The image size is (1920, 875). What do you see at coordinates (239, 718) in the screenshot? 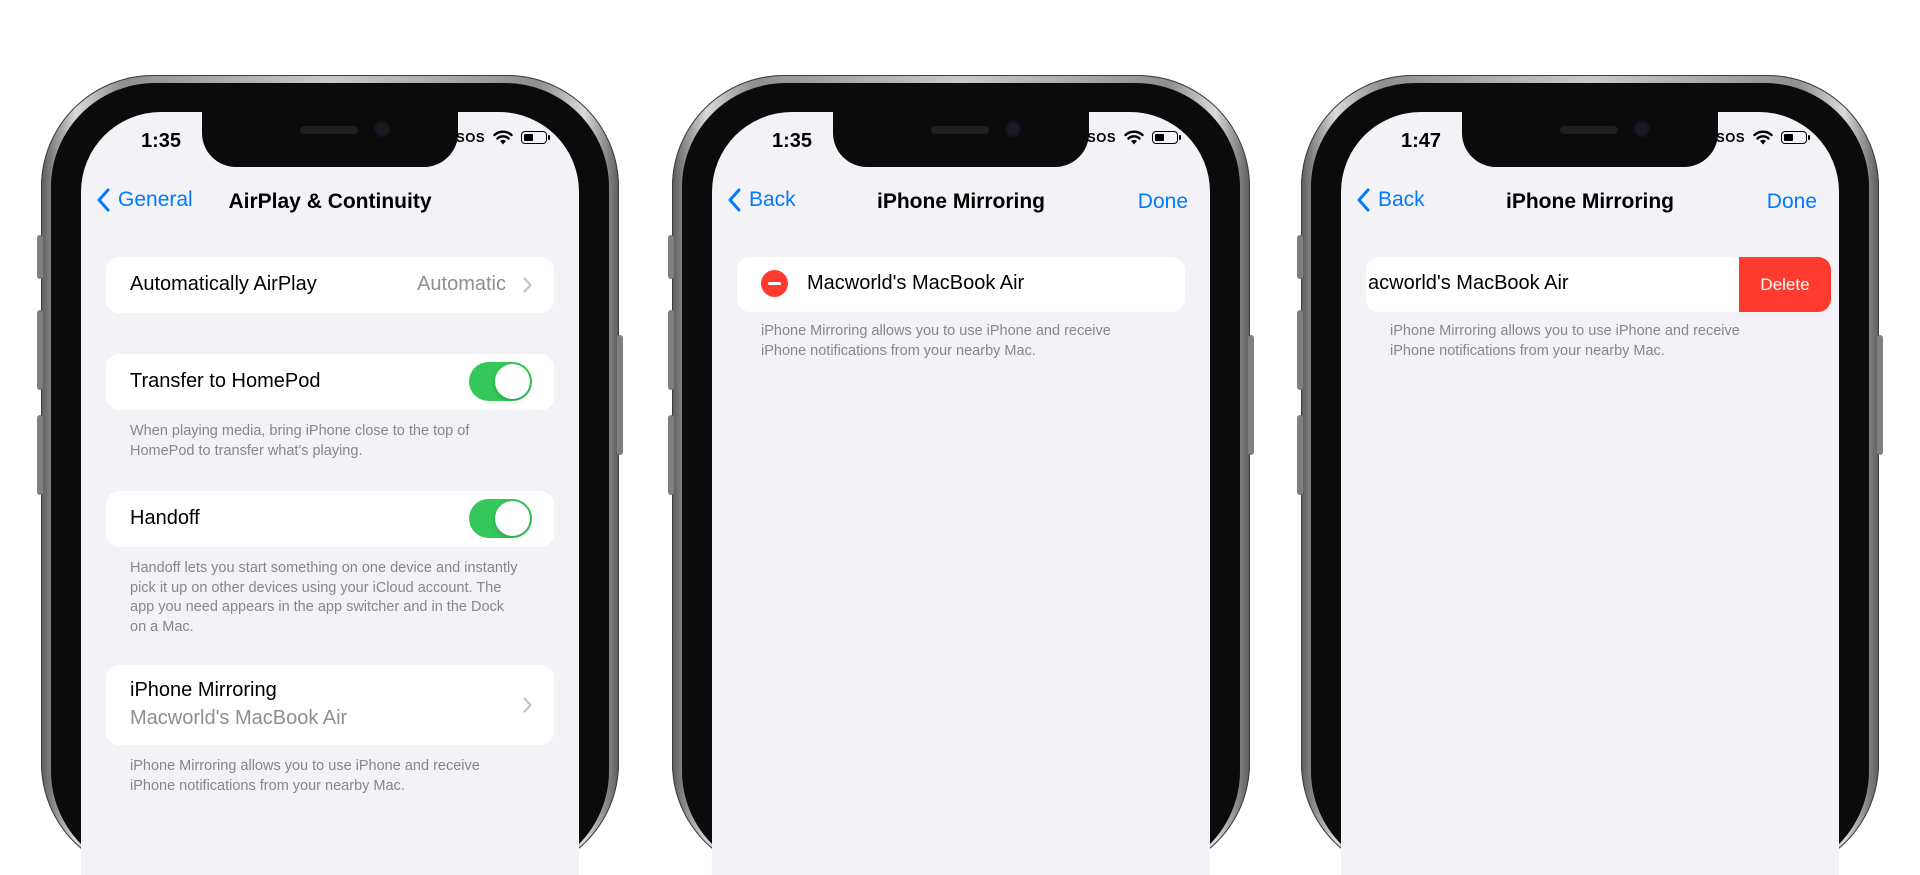
I see `row-subtitle: Macworld's MacBook Air` at bounding box center [239, 718].